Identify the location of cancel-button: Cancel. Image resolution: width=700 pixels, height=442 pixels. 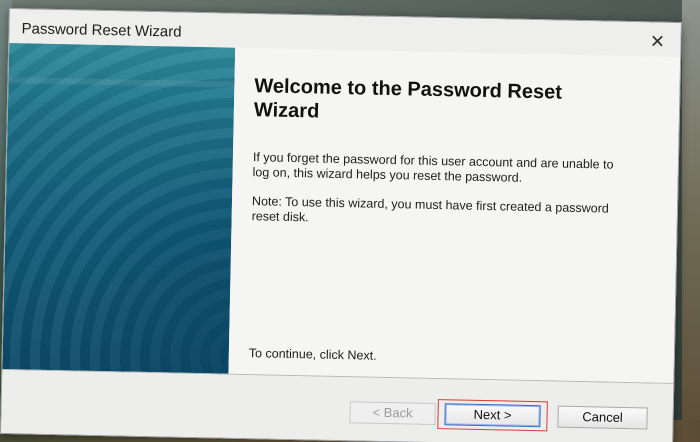
(602, 417).